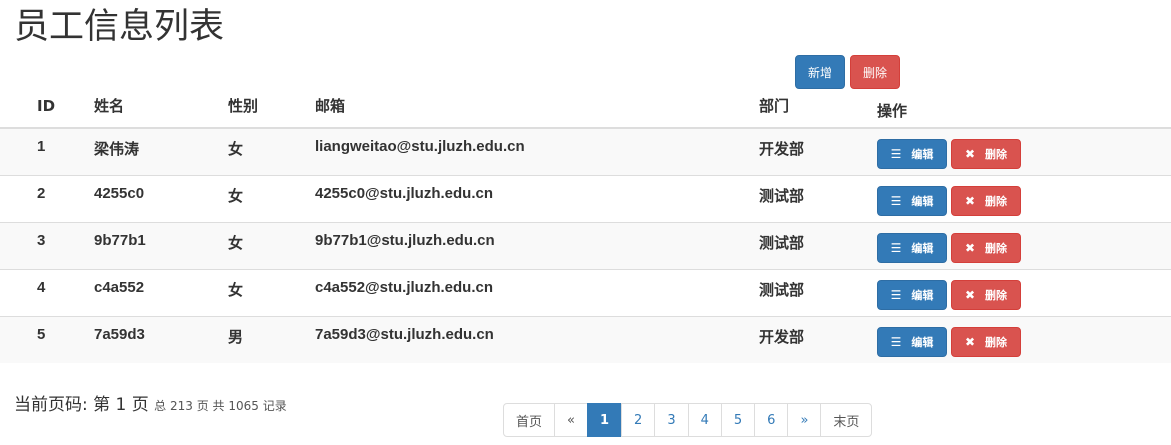 The image size is (1171, 445). I want to click on page-last-link: 末页, so click(846, 420).